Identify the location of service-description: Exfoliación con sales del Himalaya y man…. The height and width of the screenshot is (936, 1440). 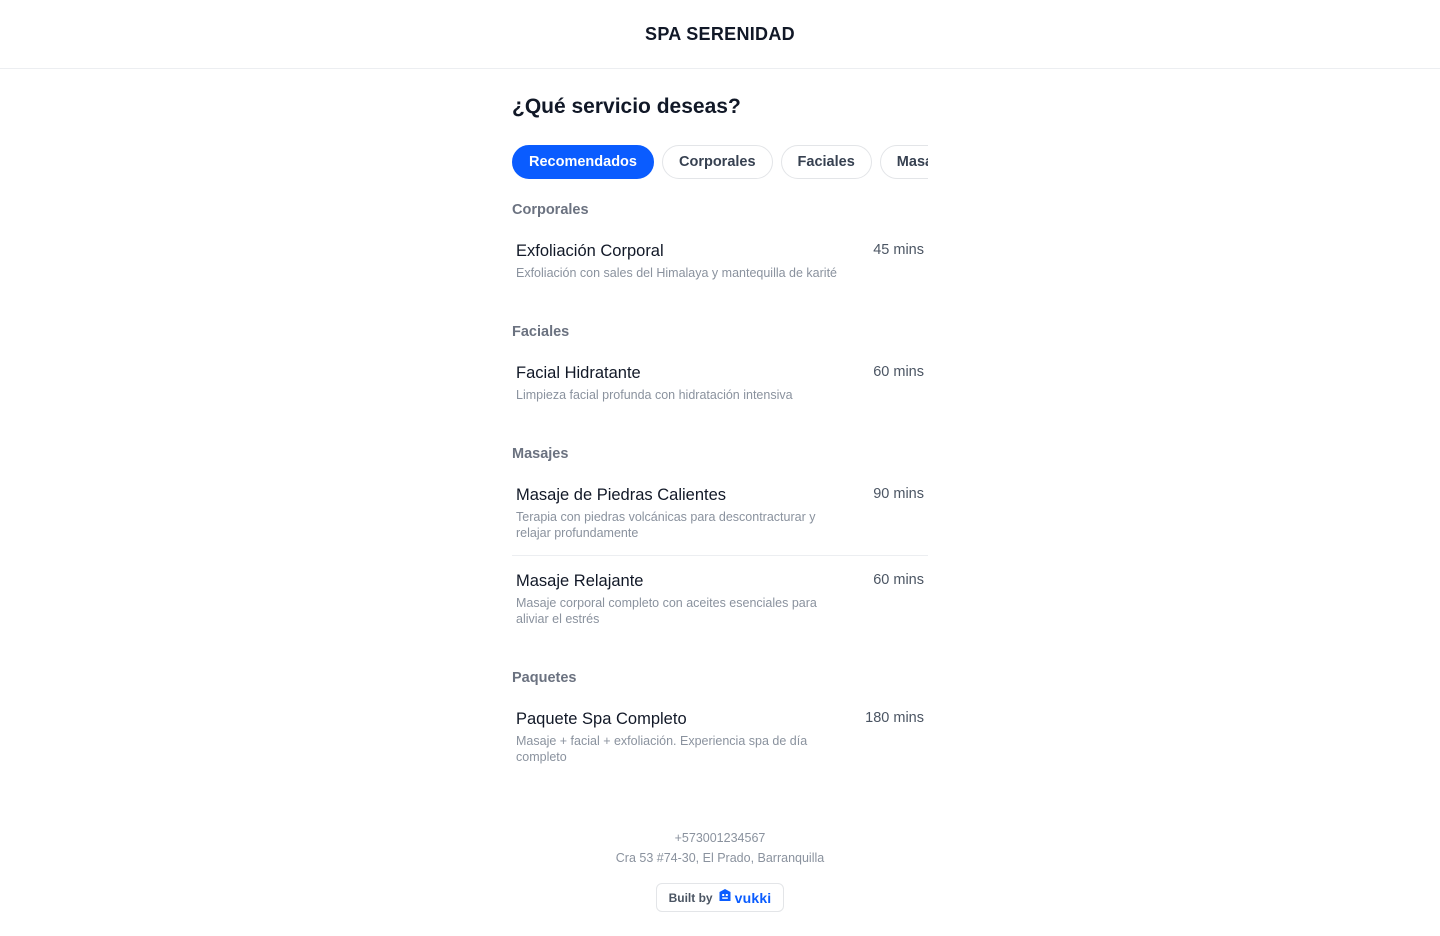
(676, 273).